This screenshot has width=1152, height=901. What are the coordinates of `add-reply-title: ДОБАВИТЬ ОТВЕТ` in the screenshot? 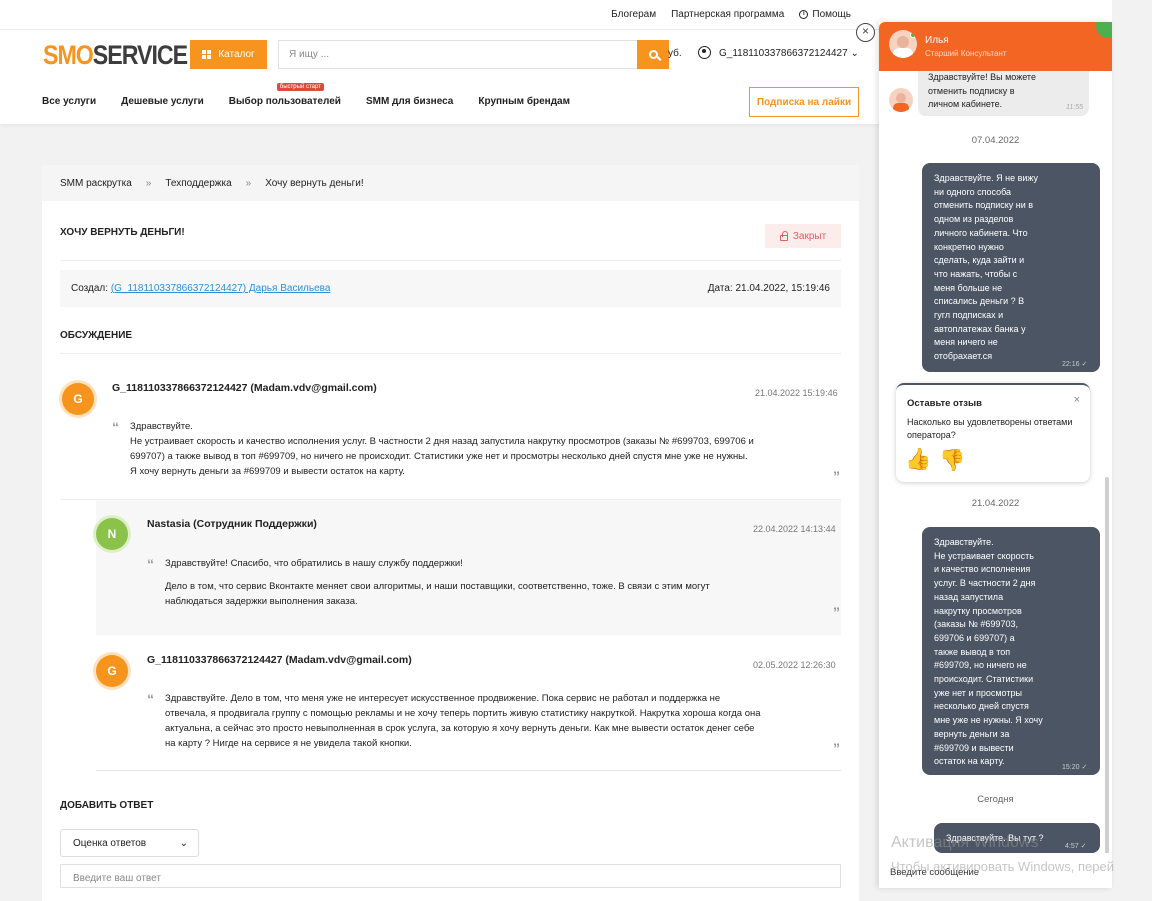 It's located at (107, 805).